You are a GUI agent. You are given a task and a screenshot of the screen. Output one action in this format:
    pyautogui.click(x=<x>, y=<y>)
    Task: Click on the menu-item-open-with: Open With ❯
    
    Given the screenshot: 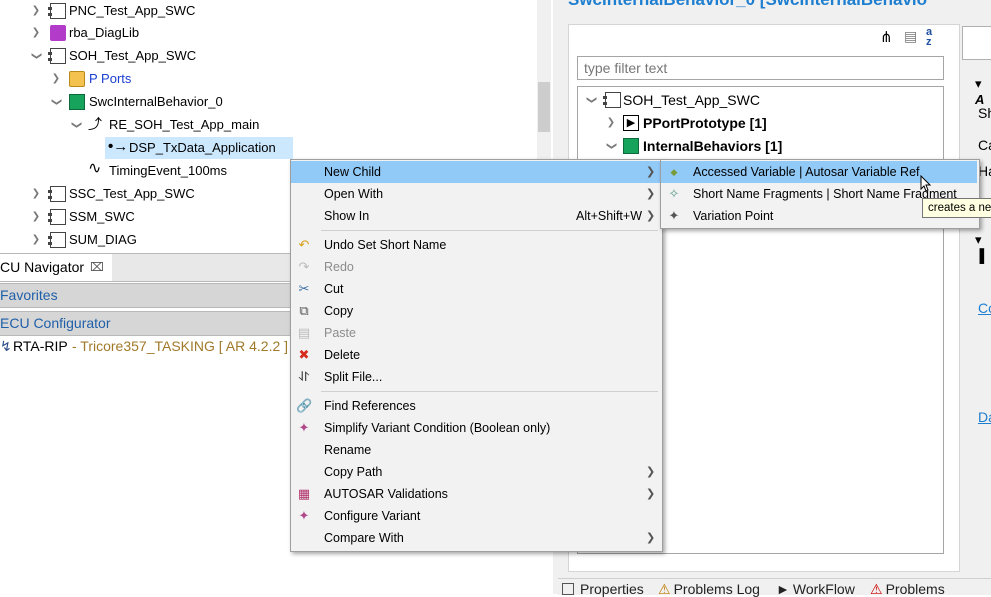 What is the action you would take?
    pyautogui.click(x=475, y=194)
    